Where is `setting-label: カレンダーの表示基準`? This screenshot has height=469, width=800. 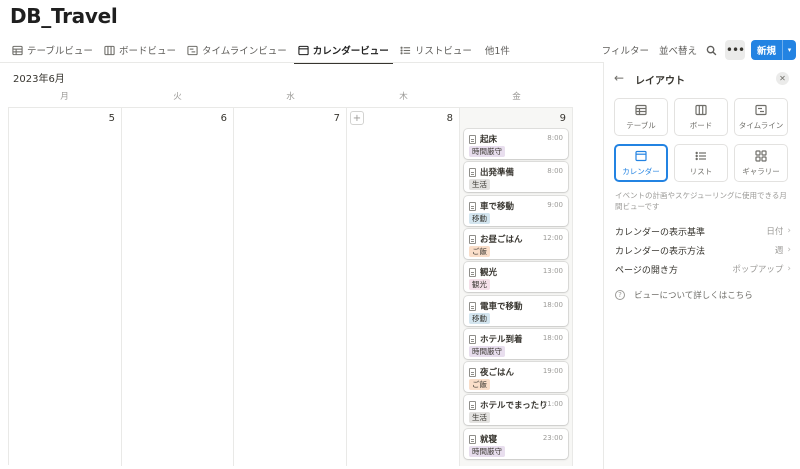 setting-label: カレンダーの表示基準 is located at coordinates (660, 232).